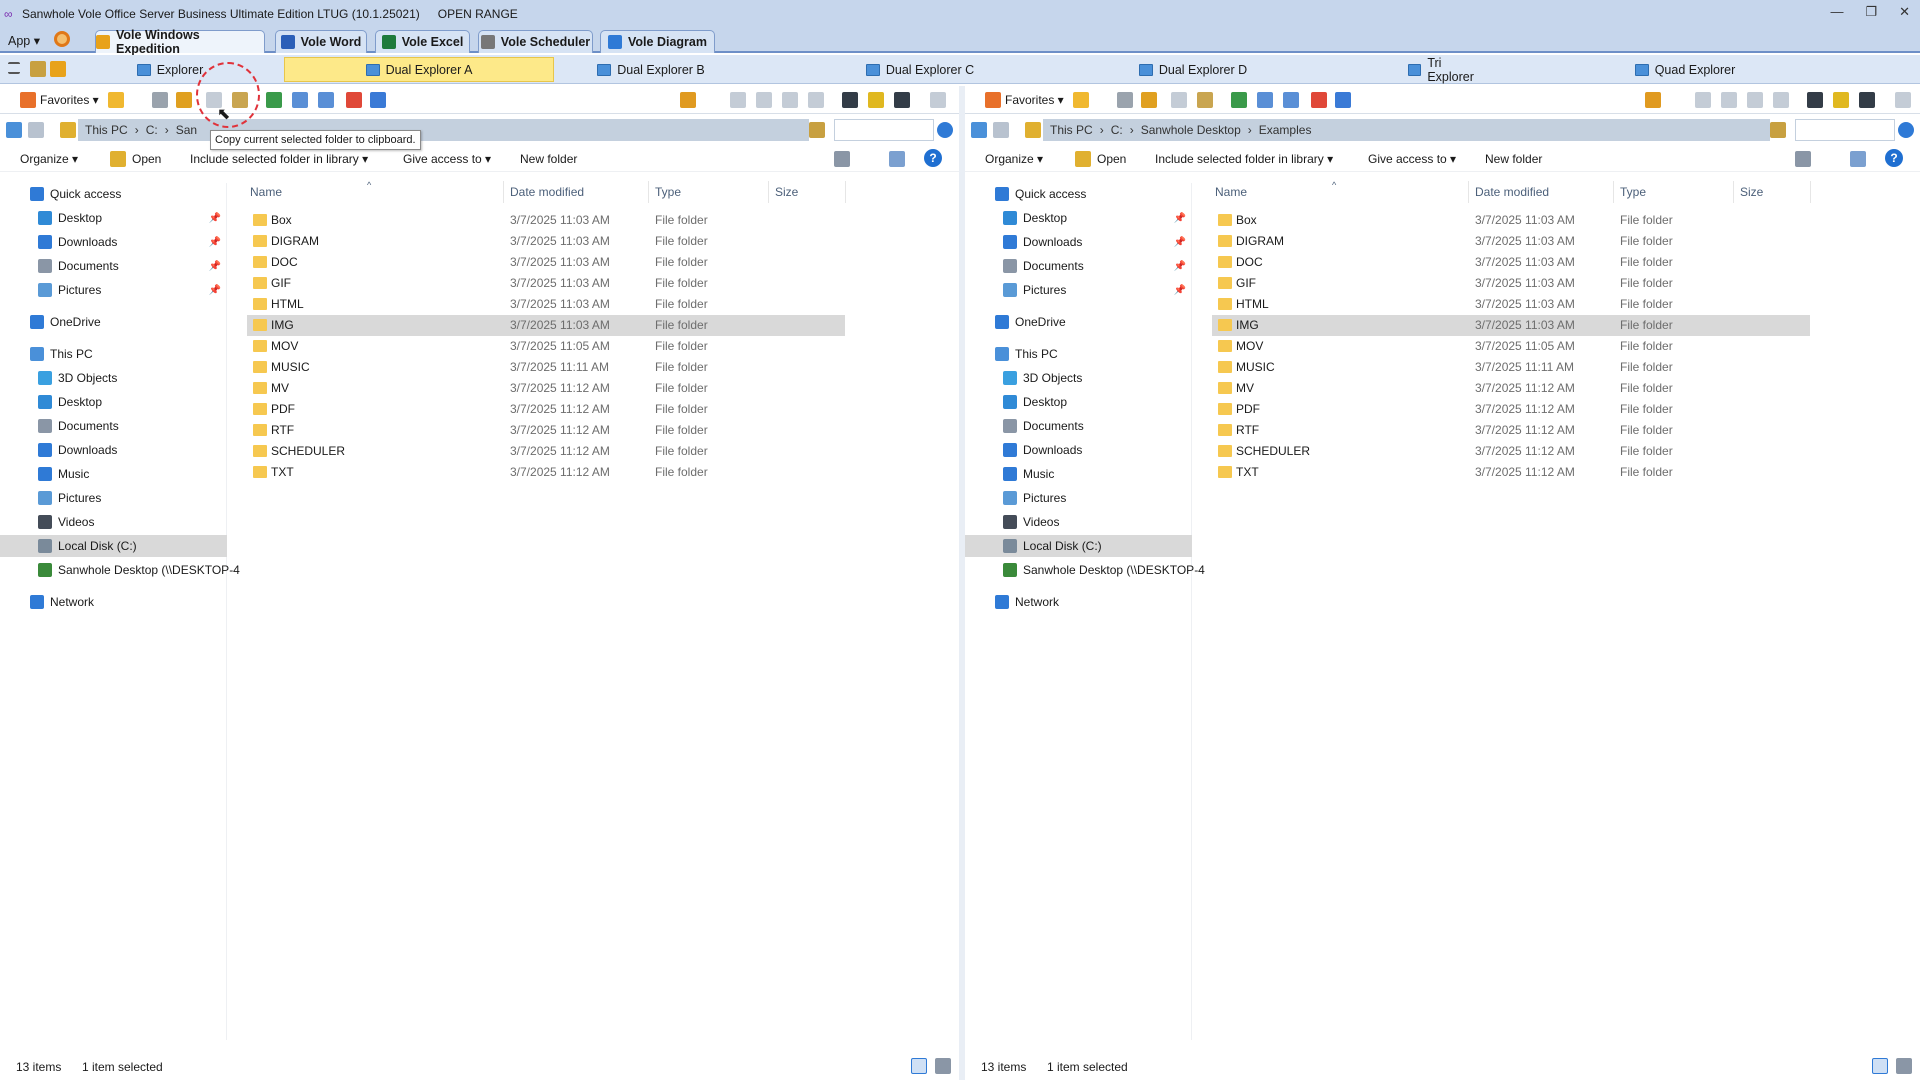  Describe the element at coordinates (1078, 194) in the screenshot. I see `nav-item: Quick access` at that location.